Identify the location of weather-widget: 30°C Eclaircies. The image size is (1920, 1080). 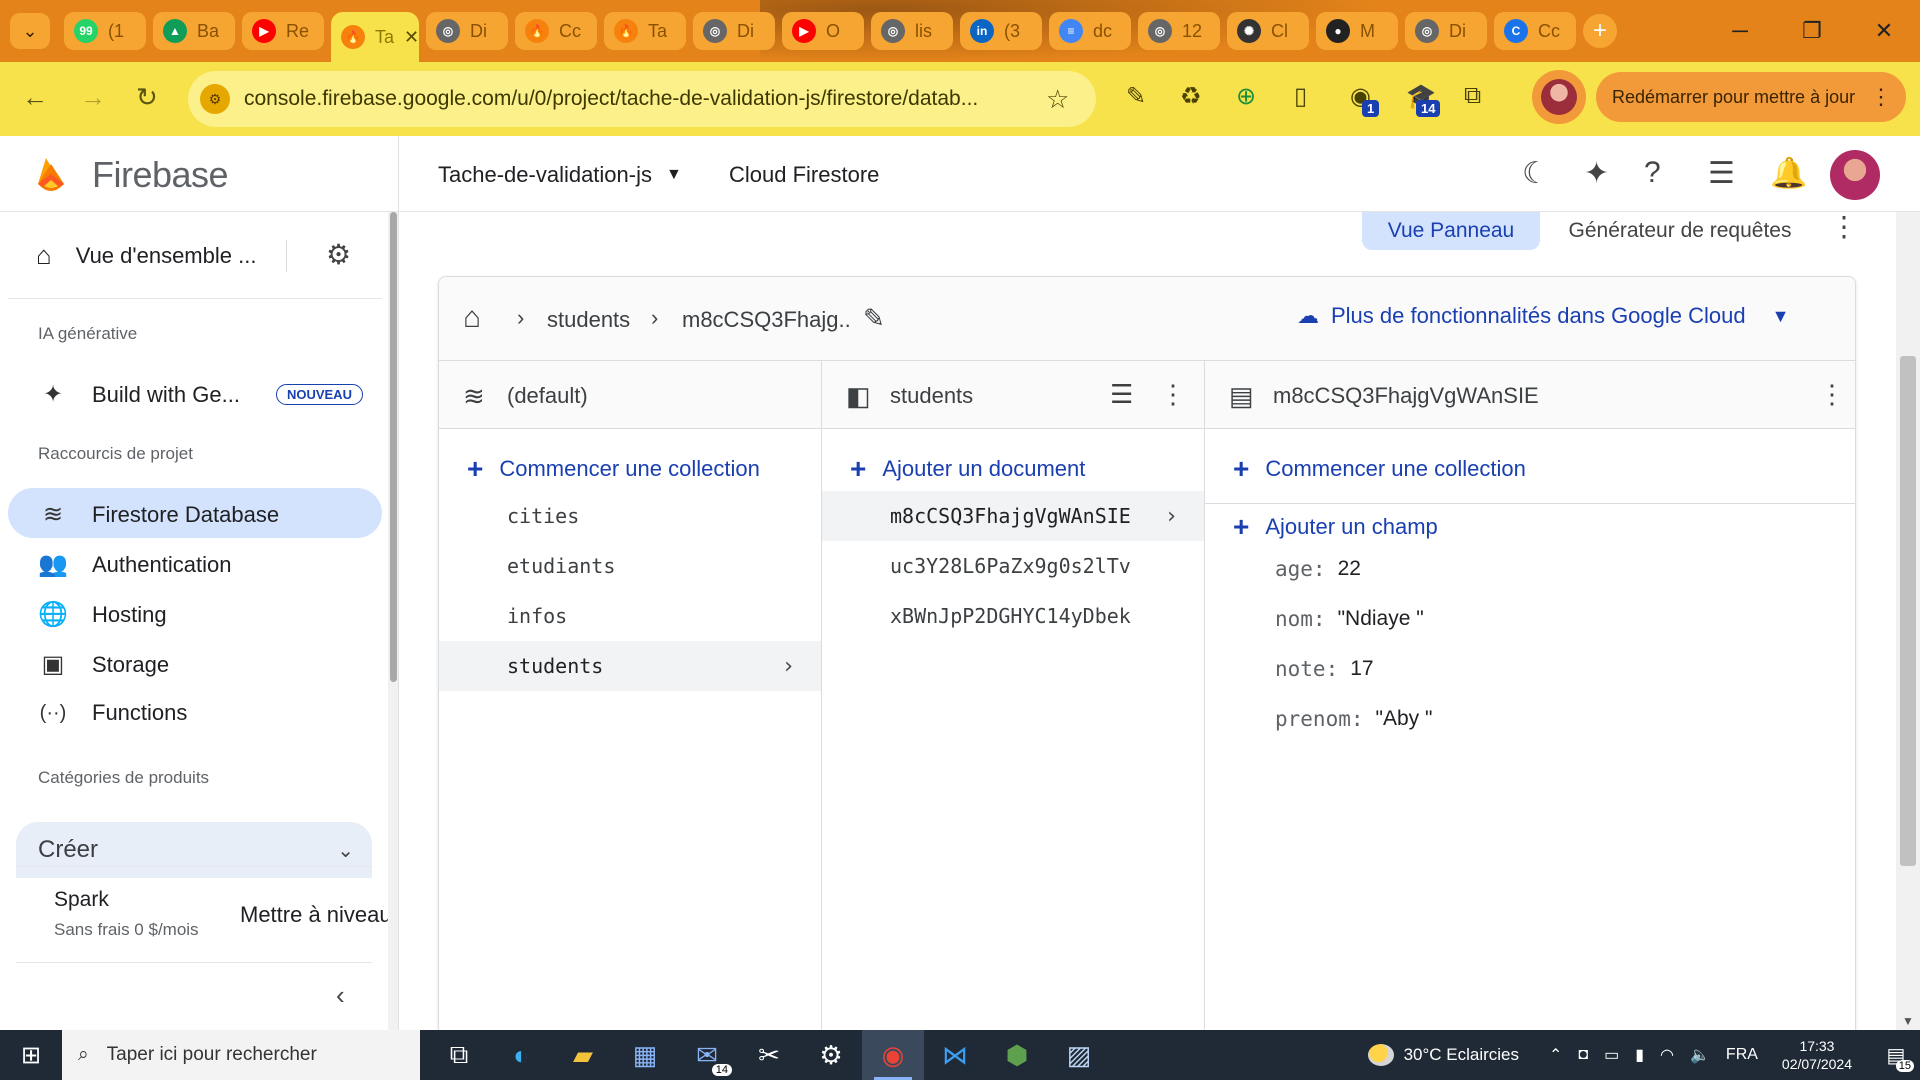
(1443, 1055).